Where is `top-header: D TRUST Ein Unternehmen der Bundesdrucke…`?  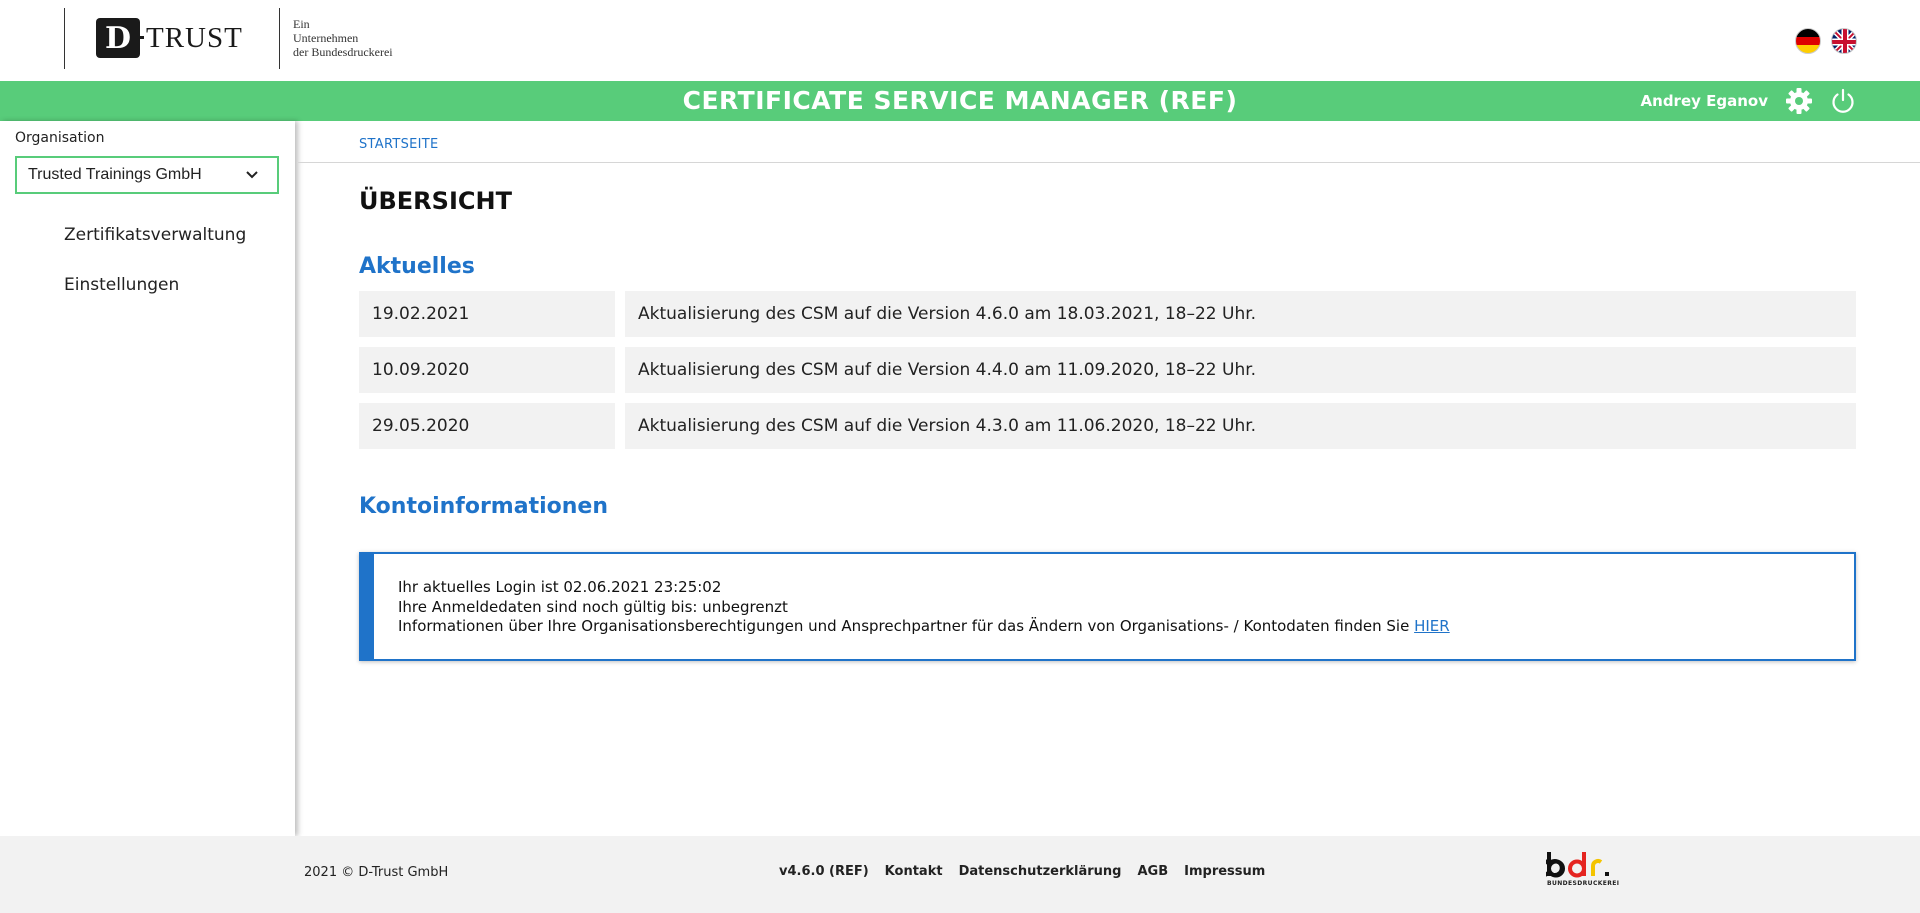 top-header: D TRUST Ein Unternehmen der Bundesdrucke… is located at coordinates (960, 40).